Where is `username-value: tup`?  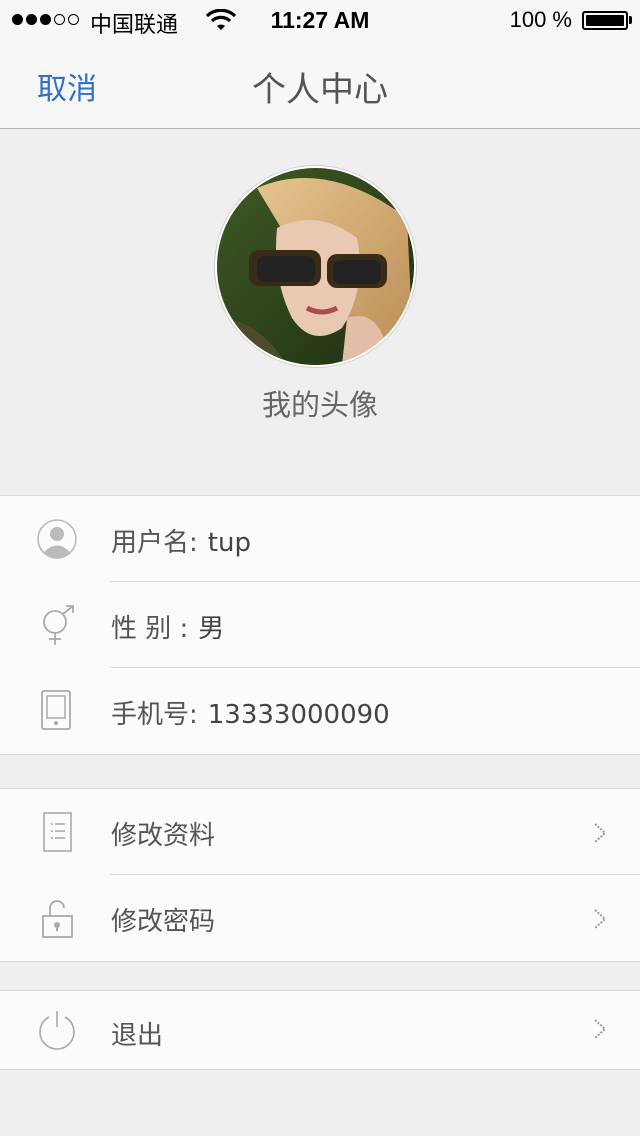
username-value: tup is located at coordinates (229, 543).